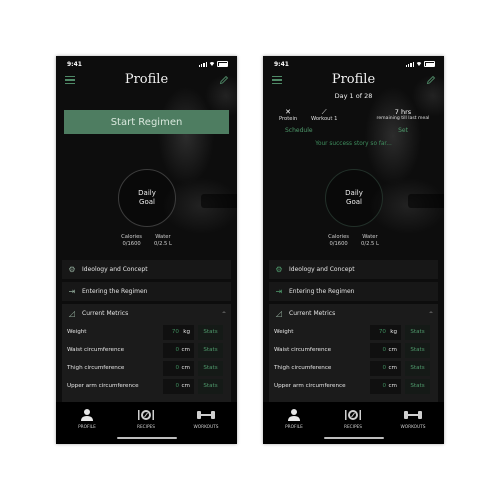 This screenshot has width=500, height=500. What do you see at coordinates (403, 130) in the screenshot?
I see `set-link: Set` at bounding box center [403, 130].